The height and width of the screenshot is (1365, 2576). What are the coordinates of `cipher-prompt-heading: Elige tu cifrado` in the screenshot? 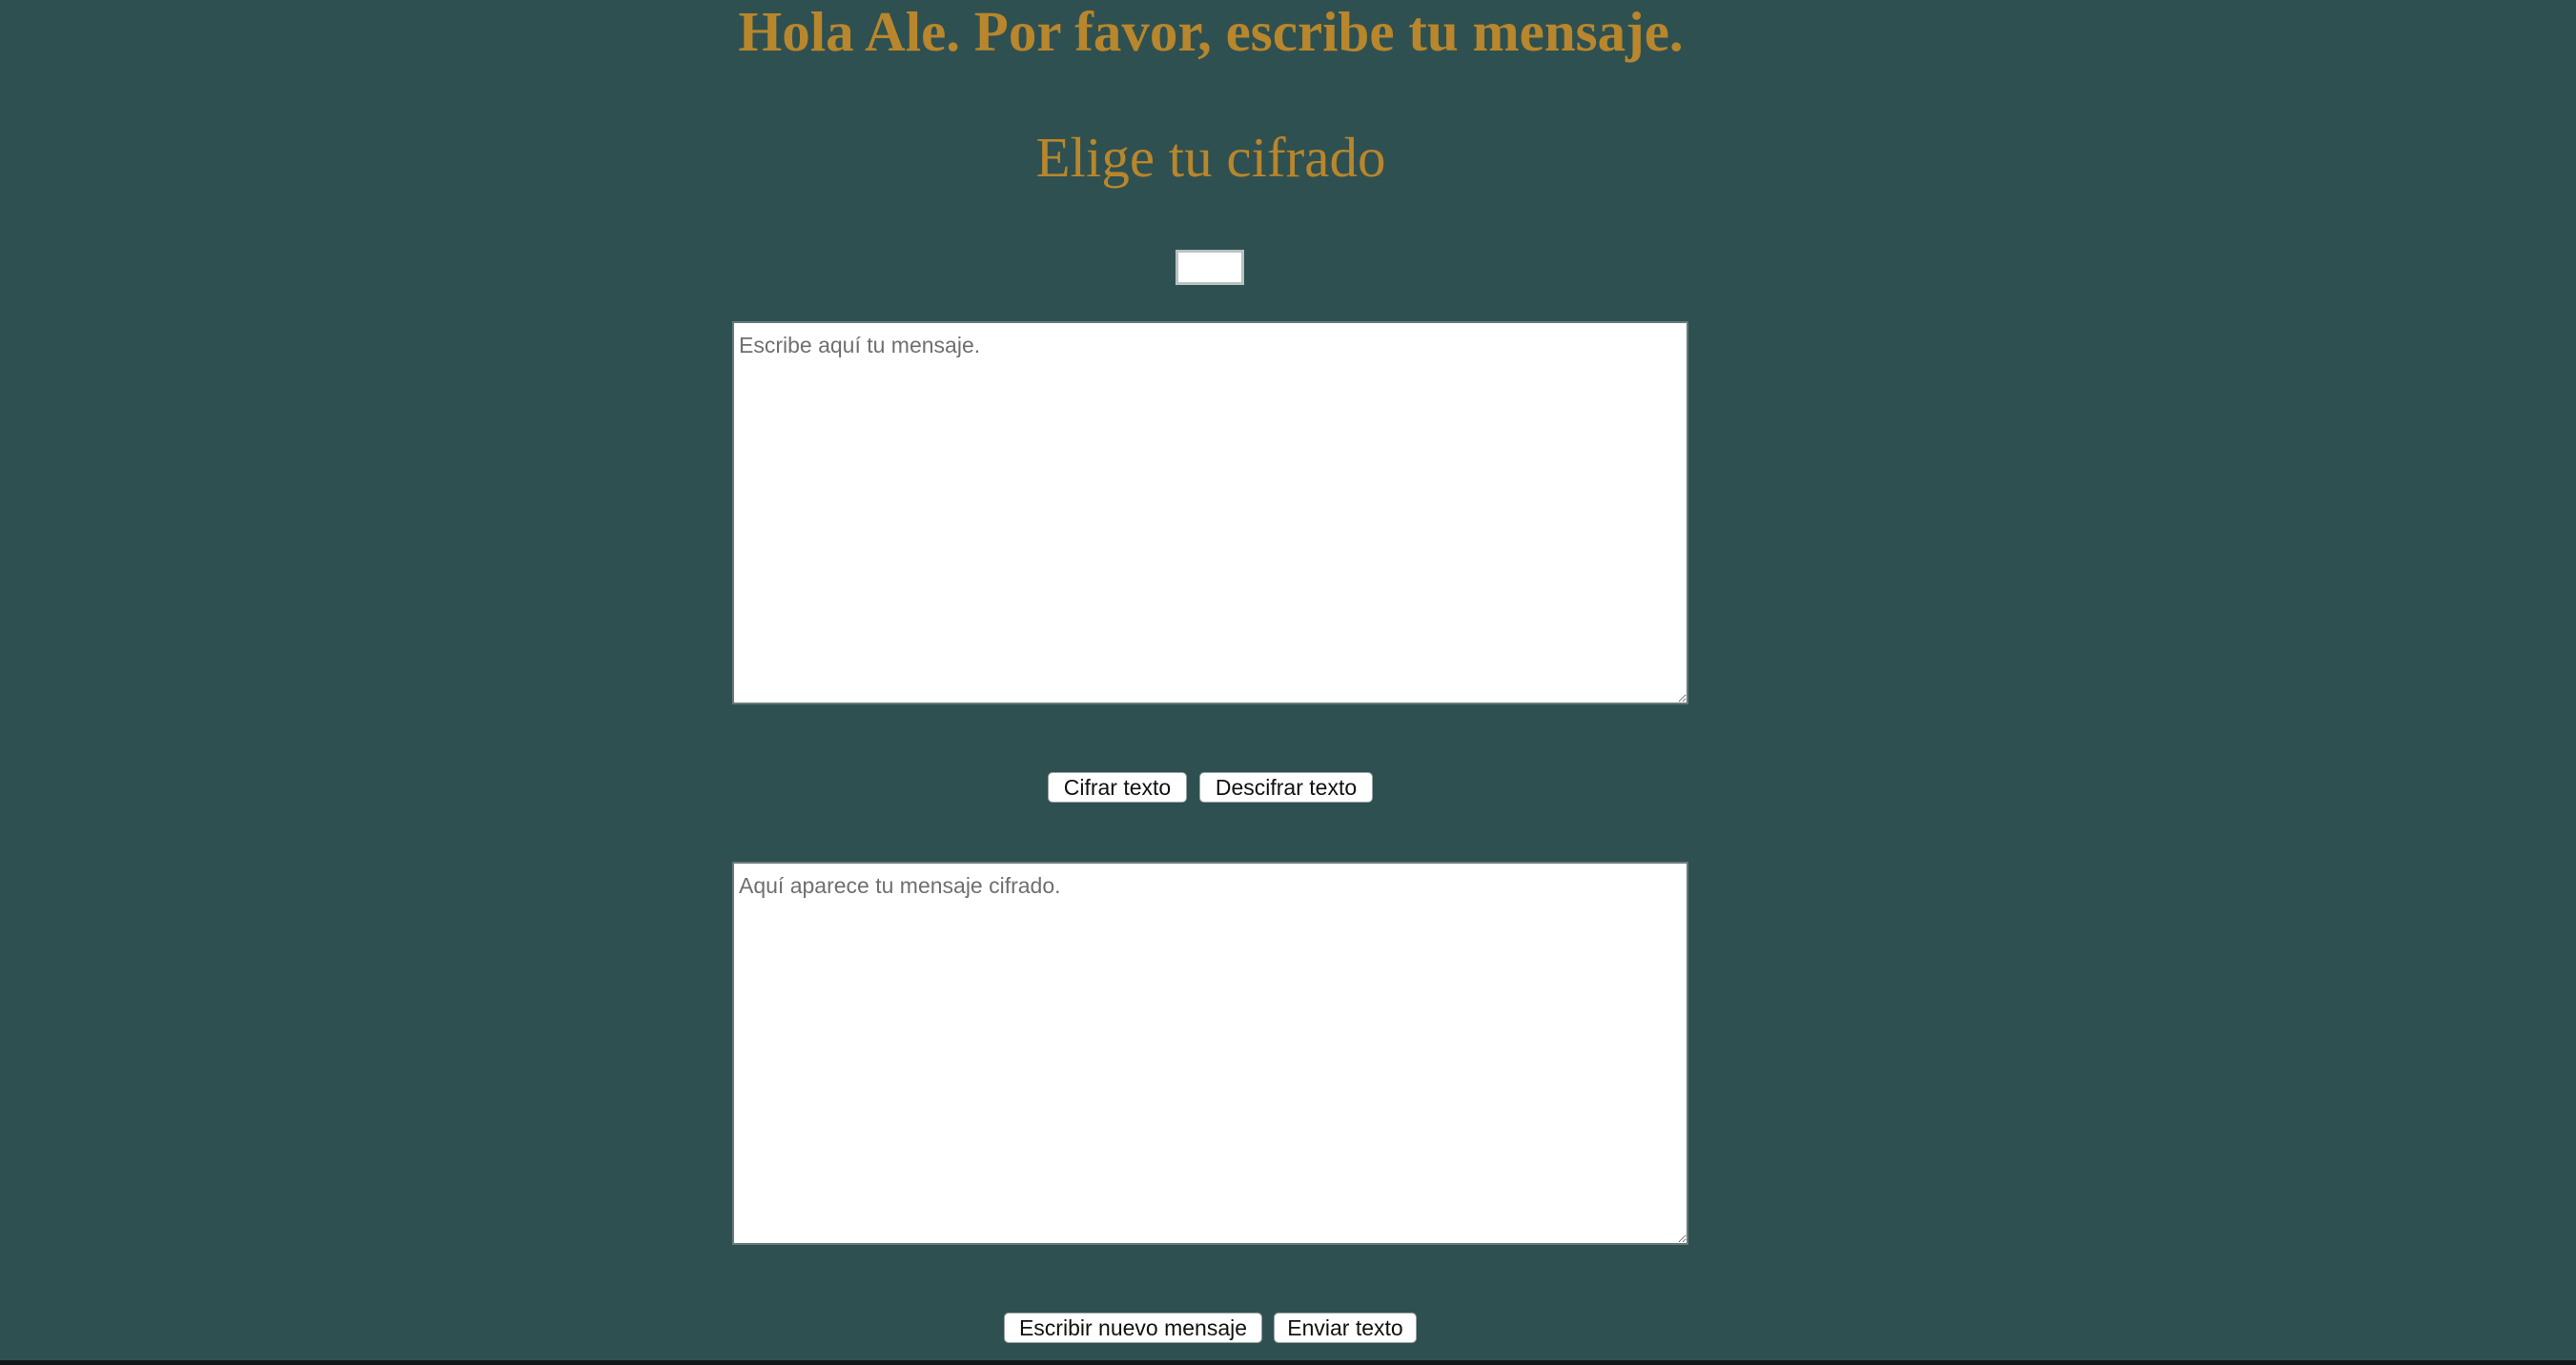 It's located at (1211, 157).